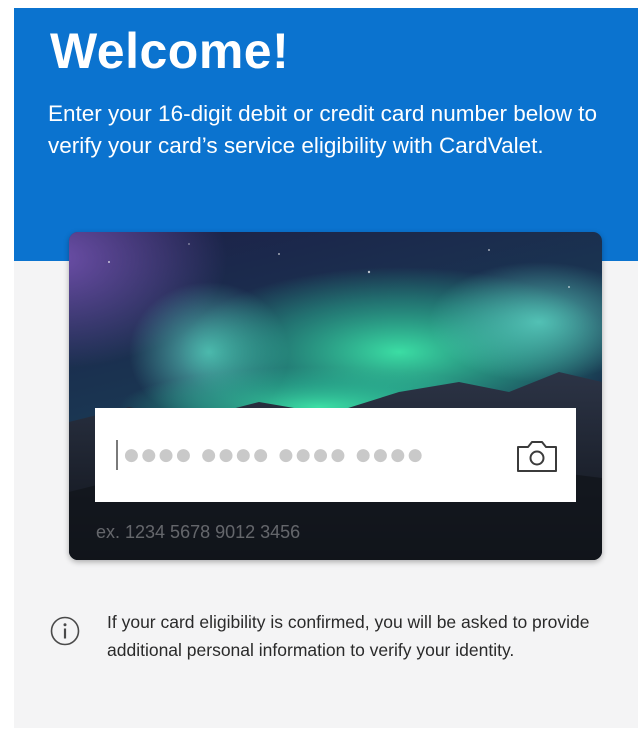 The image size is (638, 735). What do you see at coordinates (198, 532) in the screenshot?
I see `card-number-example: ex. 1234 5678 9012 3456` at bounding box center [198, 532].